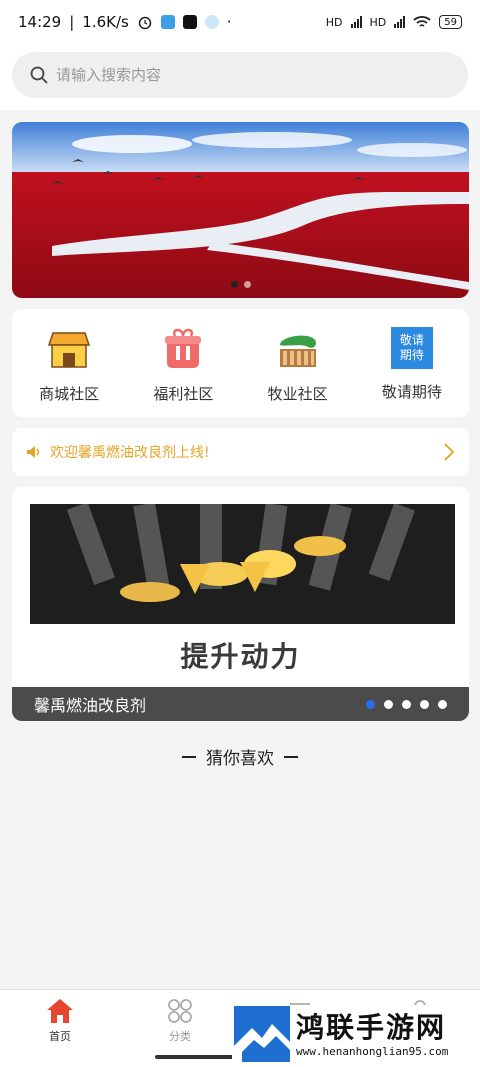  I want to click on coming-soon-icon: 敬请 期待, so click(411, 348).